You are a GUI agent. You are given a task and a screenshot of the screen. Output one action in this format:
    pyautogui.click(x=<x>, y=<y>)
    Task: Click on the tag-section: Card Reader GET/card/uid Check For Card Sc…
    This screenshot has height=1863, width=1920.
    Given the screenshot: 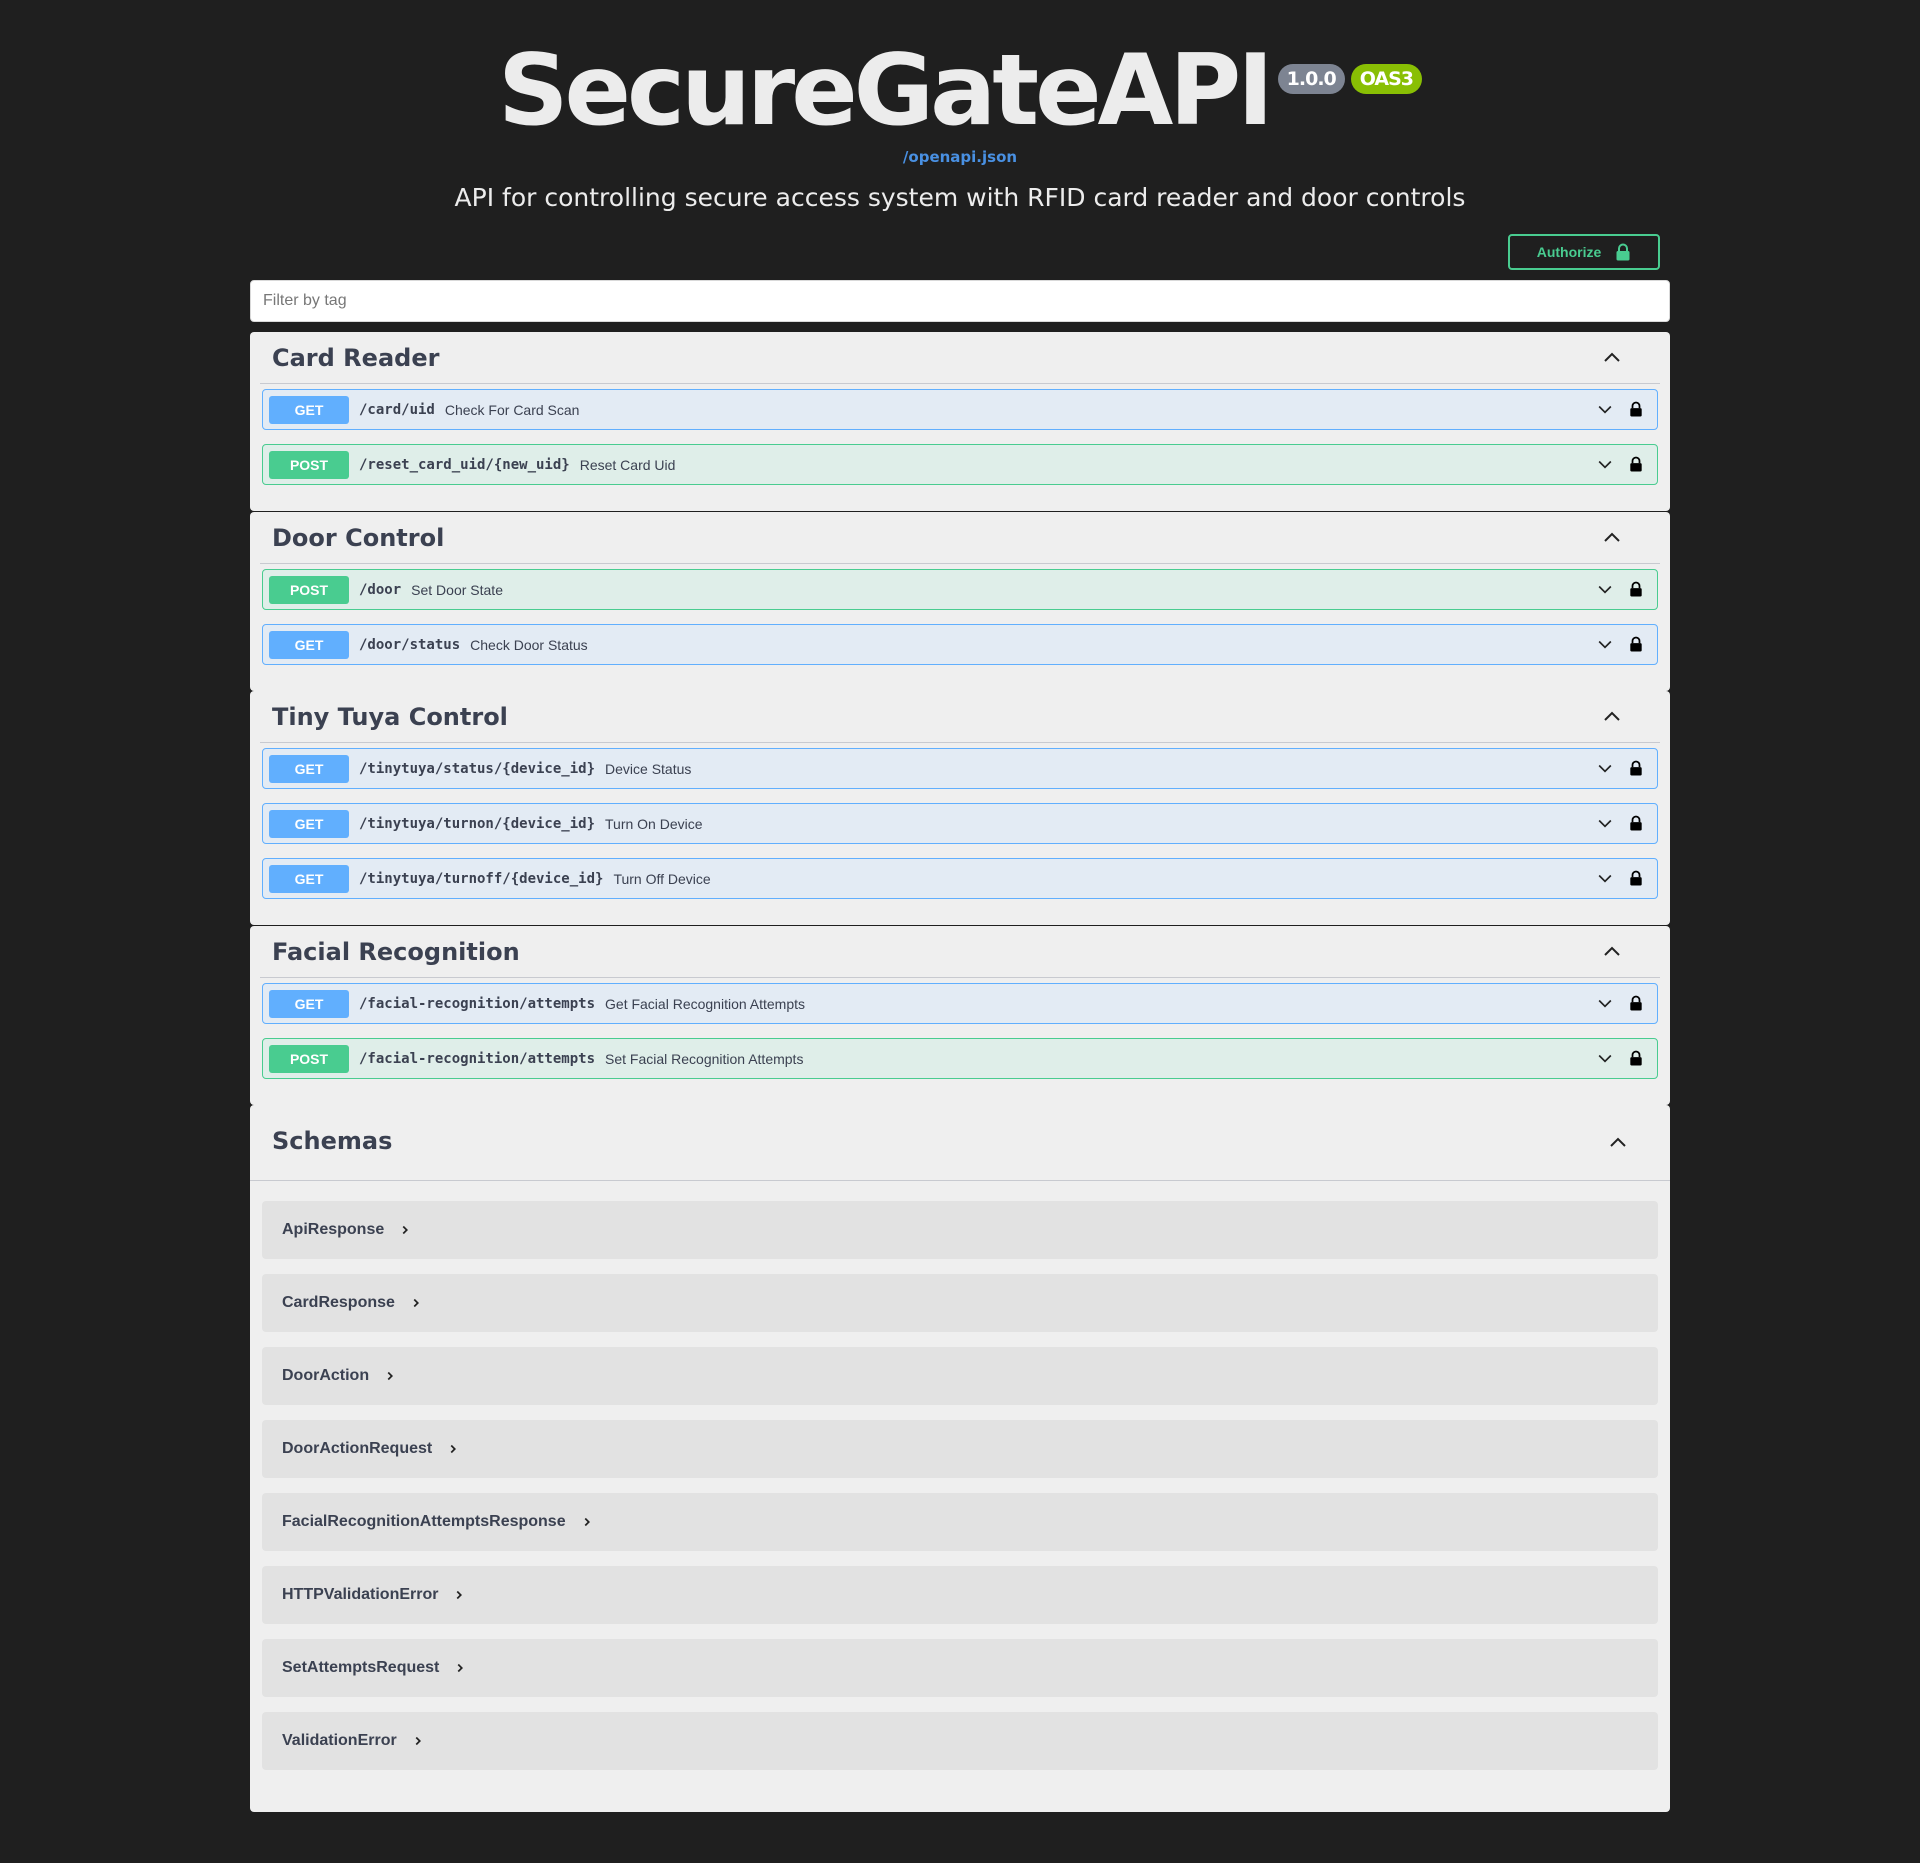 What is the action you would take?
    pyautogui.click(x=960, y=421)
    